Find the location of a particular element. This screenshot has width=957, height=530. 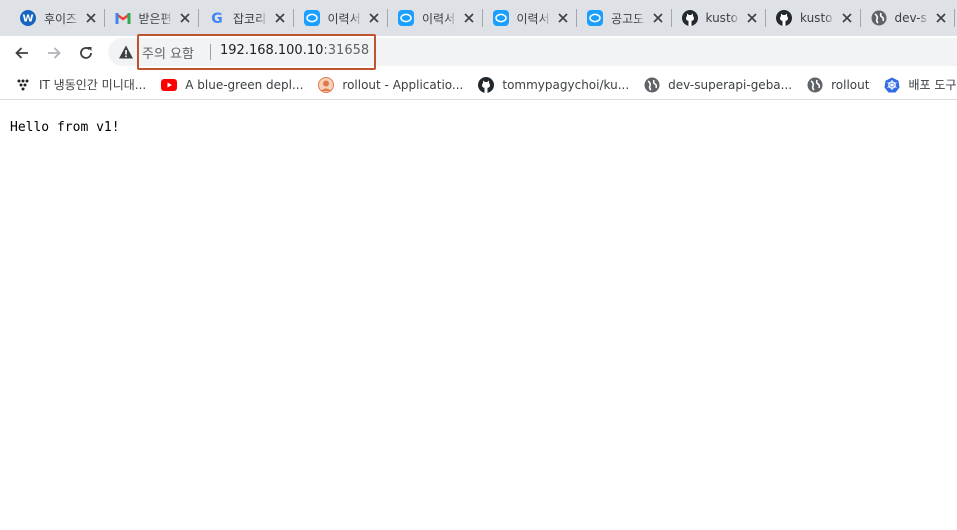

tab-title: 공고도 is located at coordinates (628, 18).